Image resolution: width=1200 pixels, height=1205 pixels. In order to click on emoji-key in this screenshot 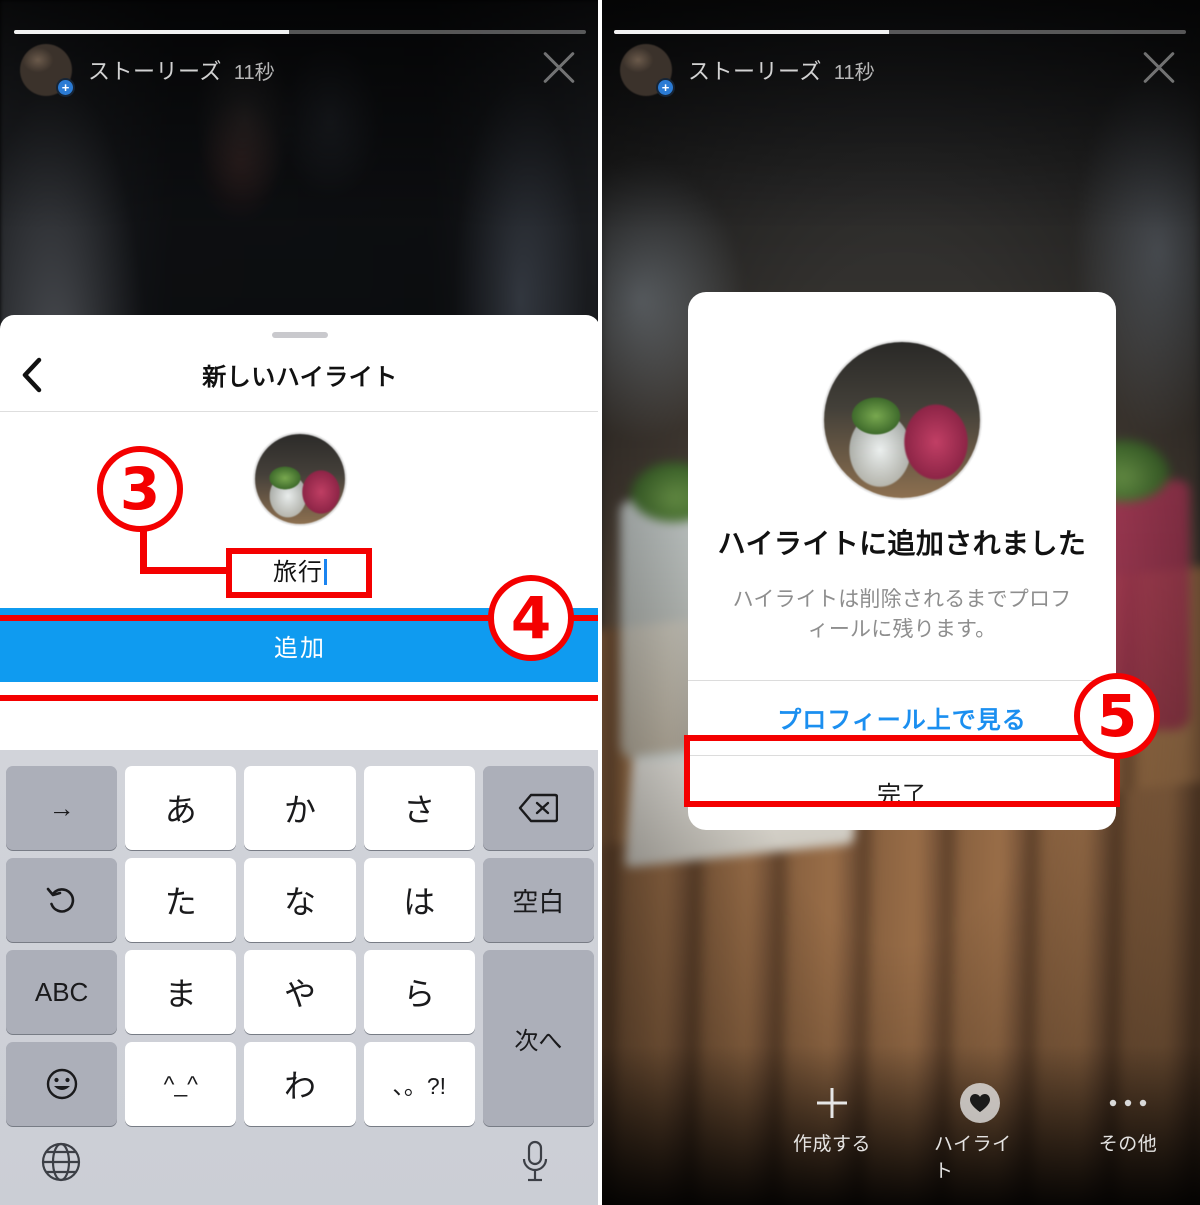, I will do `click(62, 1084)`.